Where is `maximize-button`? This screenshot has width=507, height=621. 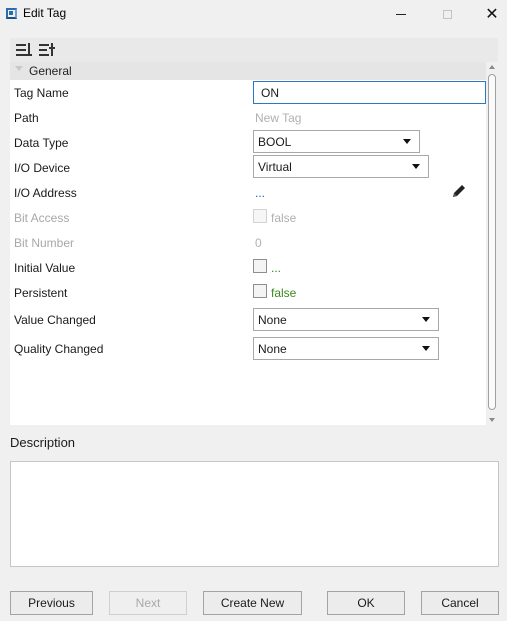 maximize-button is located at coordinates (447, 14).